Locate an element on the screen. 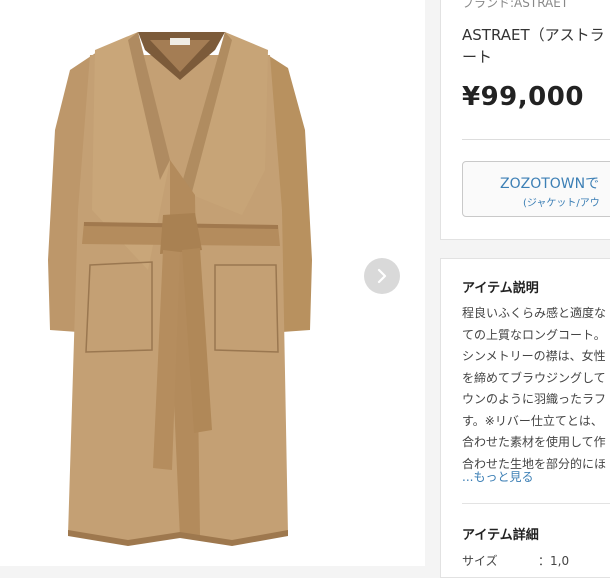 The width and height of the screenshot is (610, 578). description-line: ての上質なロングコート。 is located at coordinates (534, 334).